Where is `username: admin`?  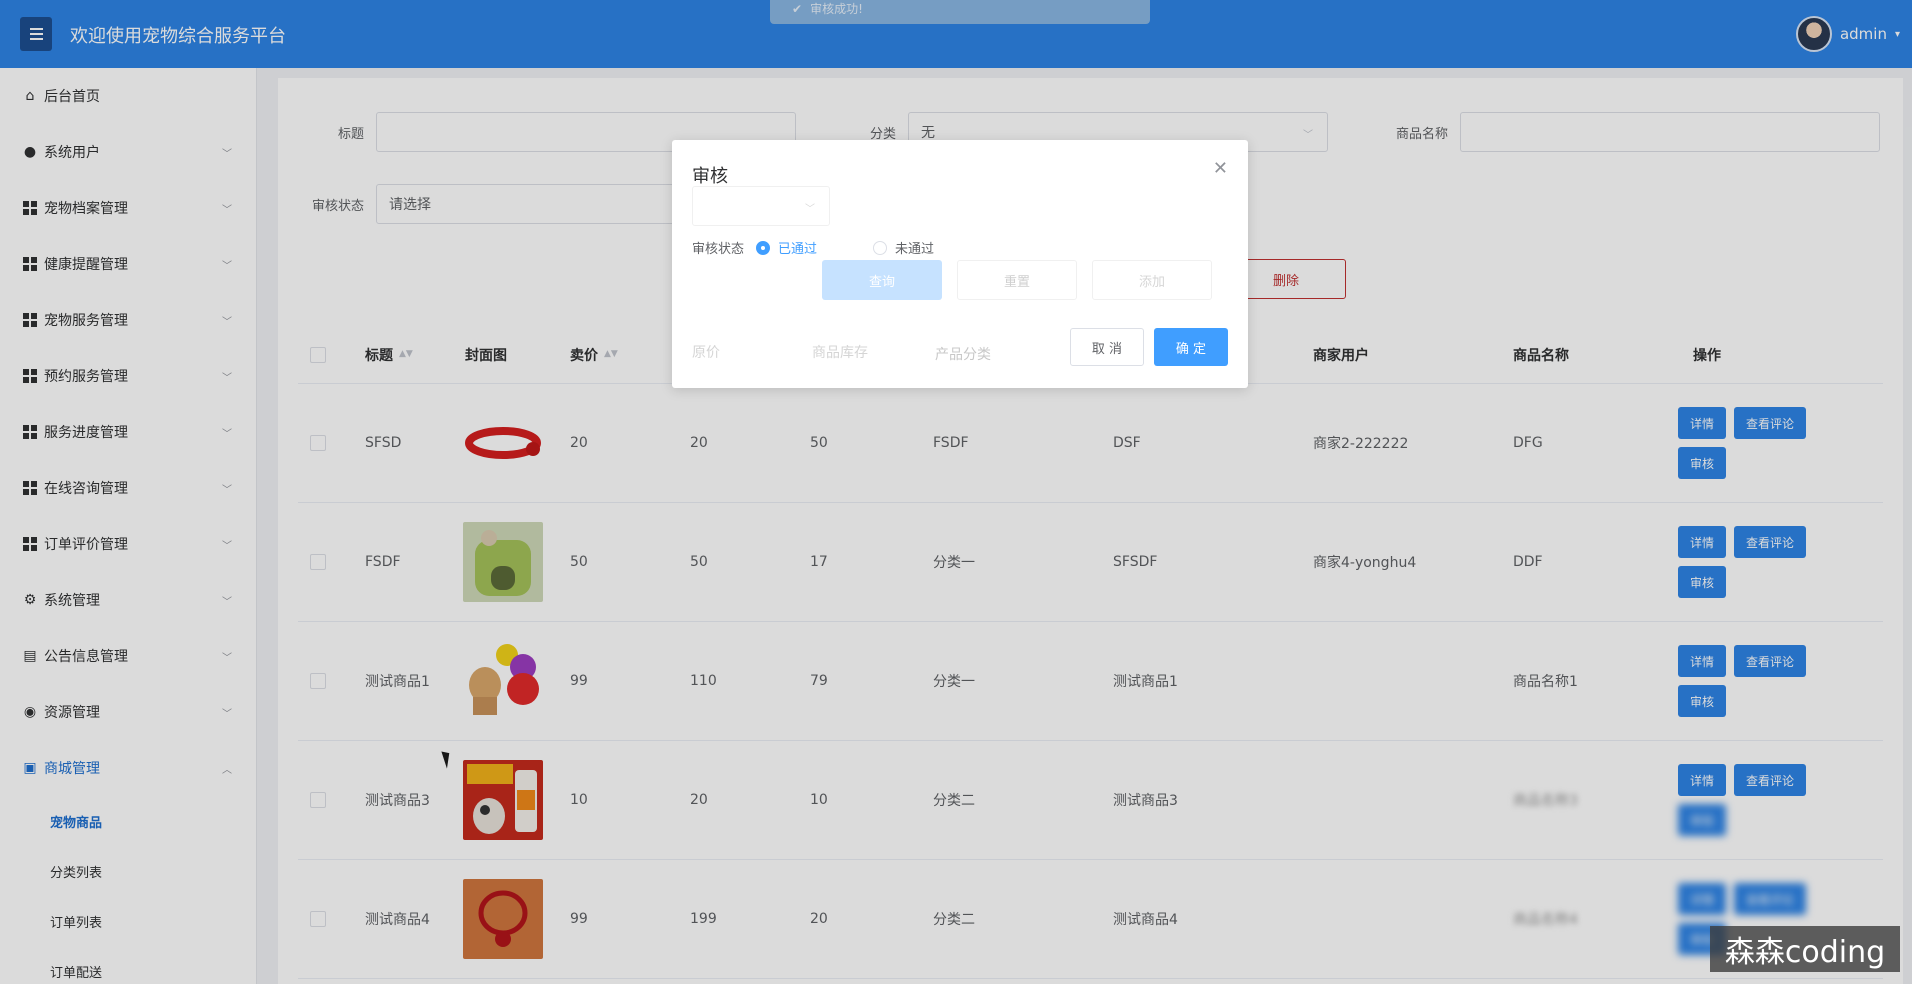
username: admin is located at coordinates (1863, 34).